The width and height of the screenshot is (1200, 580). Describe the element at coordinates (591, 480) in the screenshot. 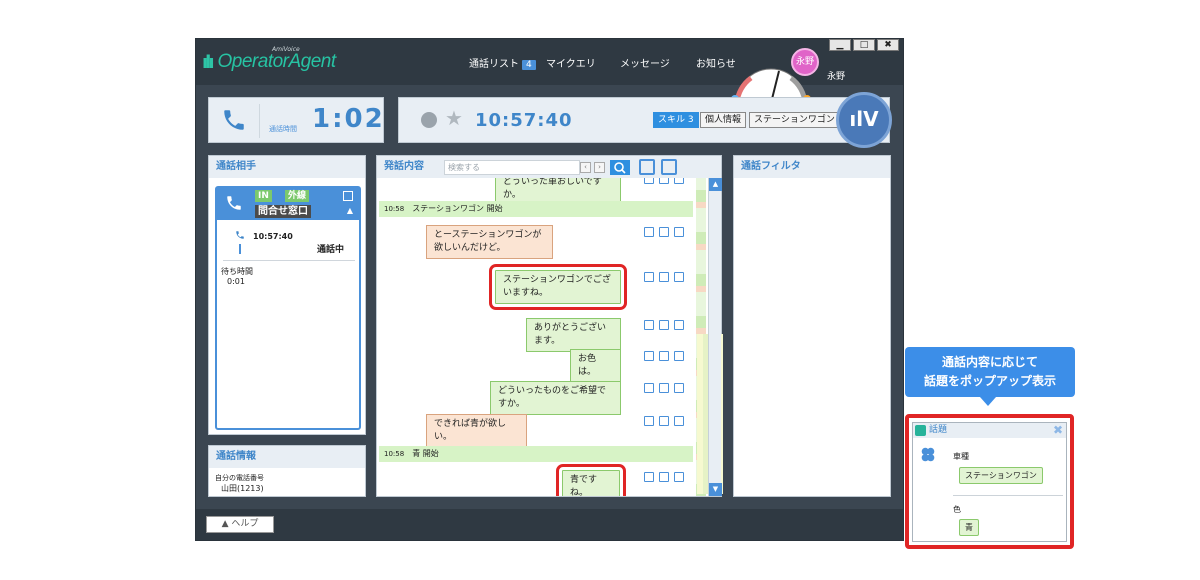

I see `message-bubble-highlighted: 青ですね。` at that location.